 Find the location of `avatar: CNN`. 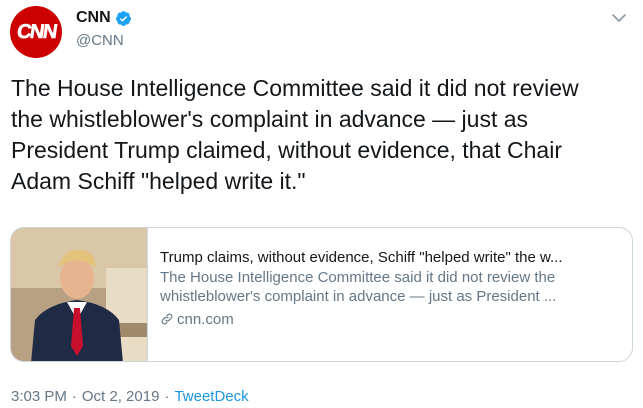

avatar: CNN is located at coordinates (36, 32).